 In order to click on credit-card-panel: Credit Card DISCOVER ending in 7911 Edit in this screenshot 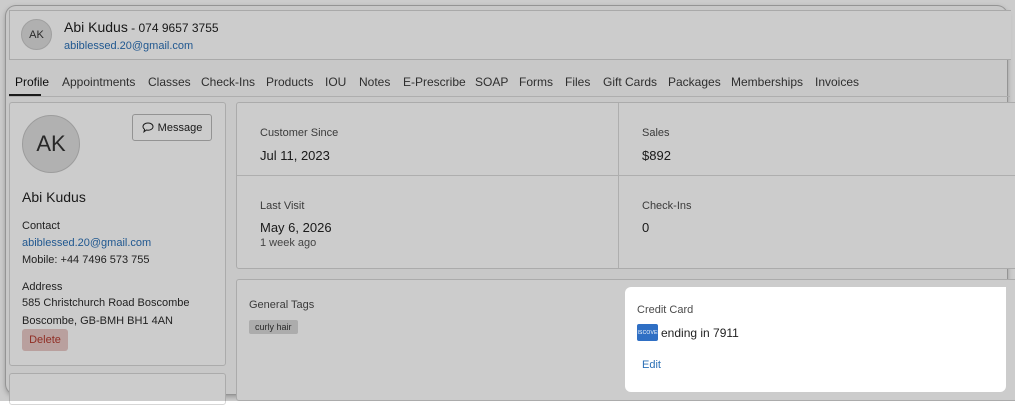, I will do `click(815, 339)`.